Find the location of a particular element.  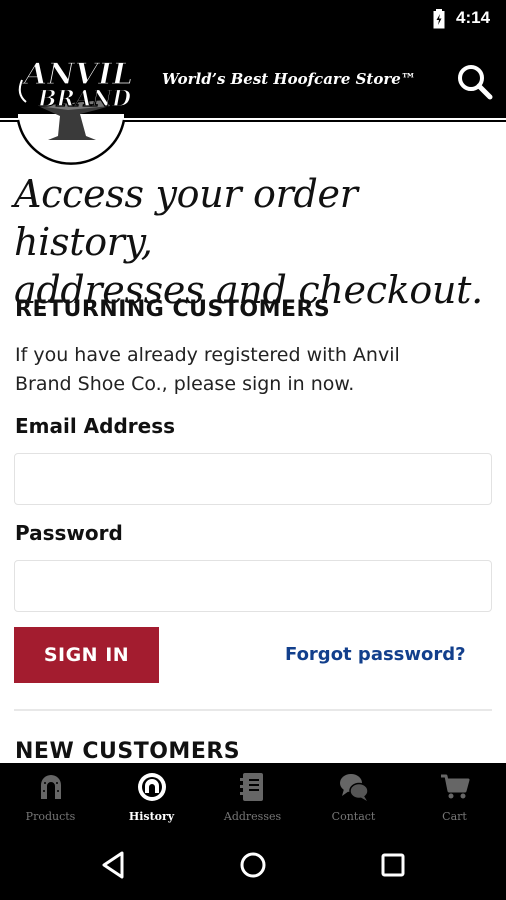

section-divider is located at coordinates (253, 710).